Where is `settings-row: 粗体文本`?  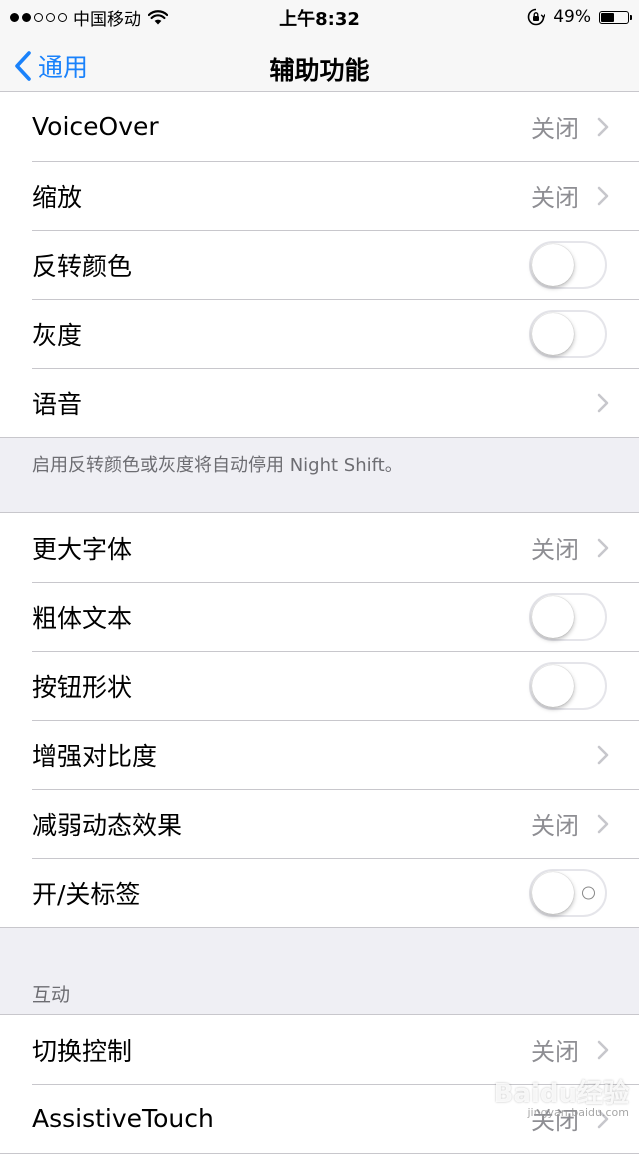 settings-row: 粗体文本 is located at coordinates (319, 616).